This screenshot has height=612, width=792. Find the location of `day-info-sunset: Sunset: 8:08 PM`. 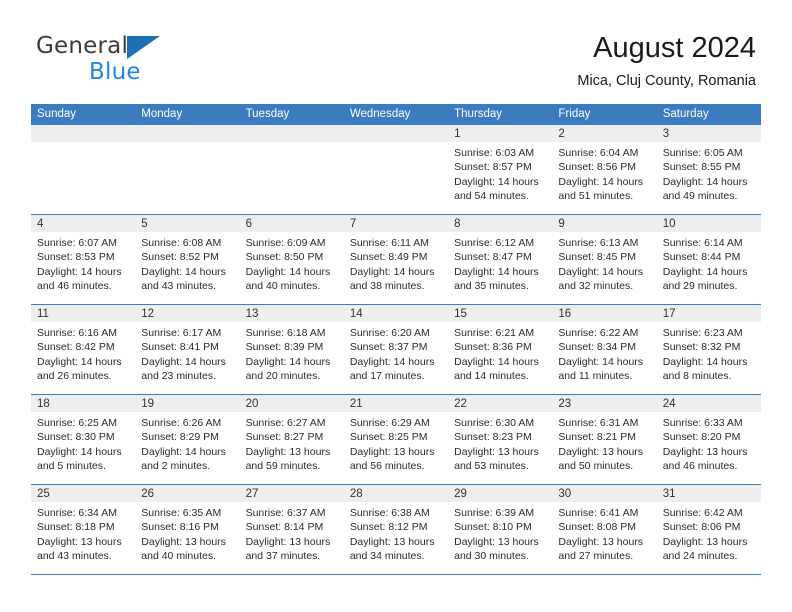

day-info-sunset: Sunset: 8:08 PM is located at coordinates (597, 527).